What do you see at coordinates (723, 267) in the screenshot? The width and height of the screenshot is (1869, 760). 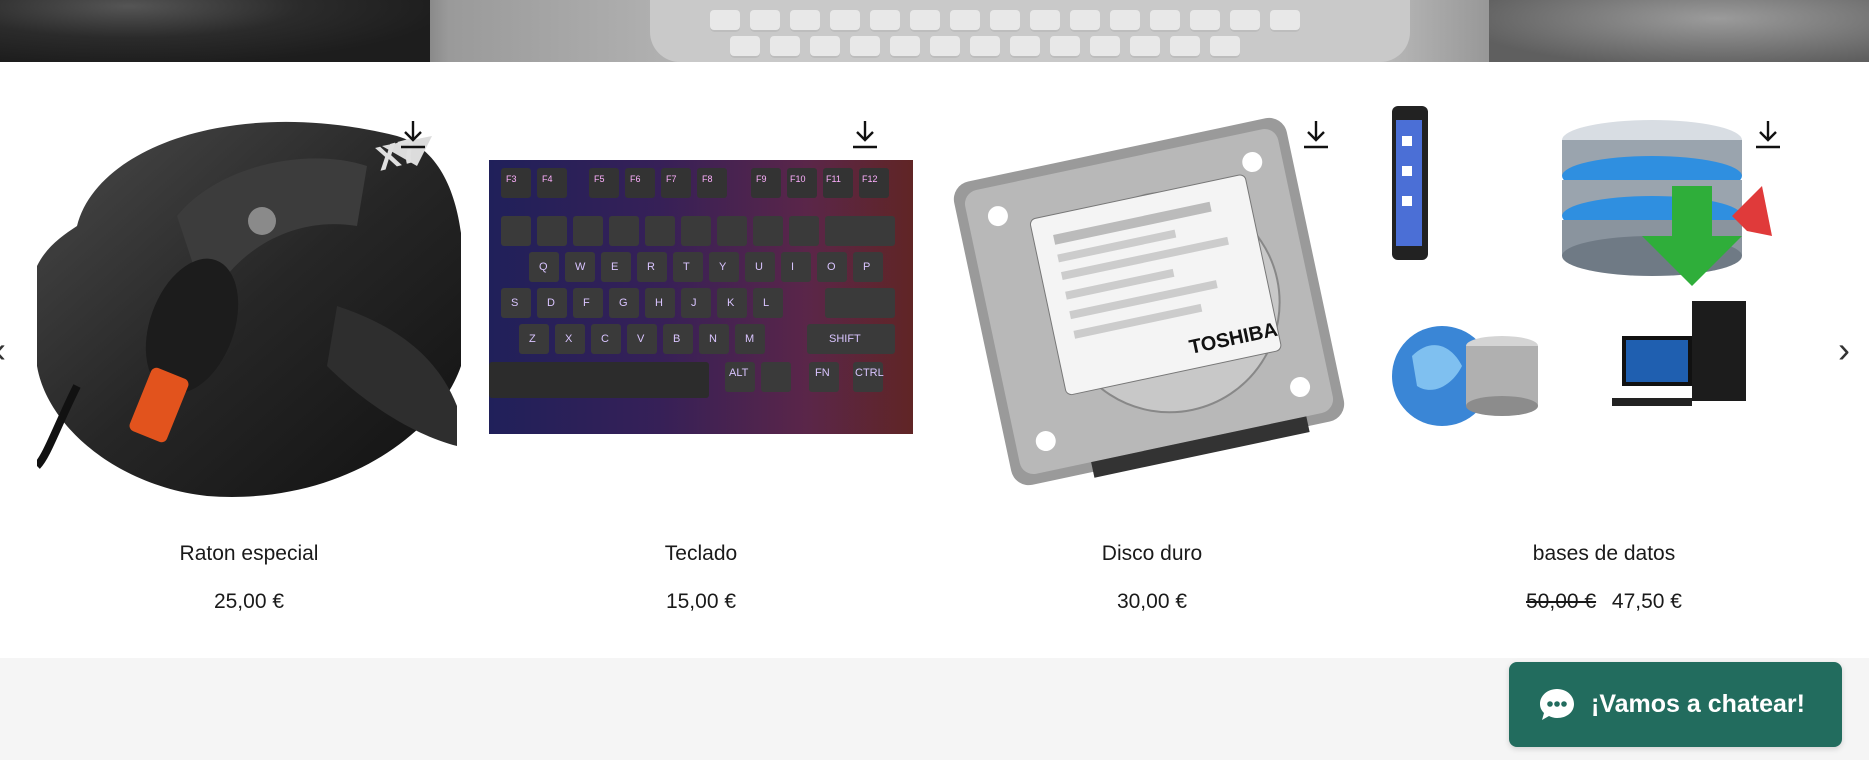 I see `key-label: Y` at bounding box center [723, 267].